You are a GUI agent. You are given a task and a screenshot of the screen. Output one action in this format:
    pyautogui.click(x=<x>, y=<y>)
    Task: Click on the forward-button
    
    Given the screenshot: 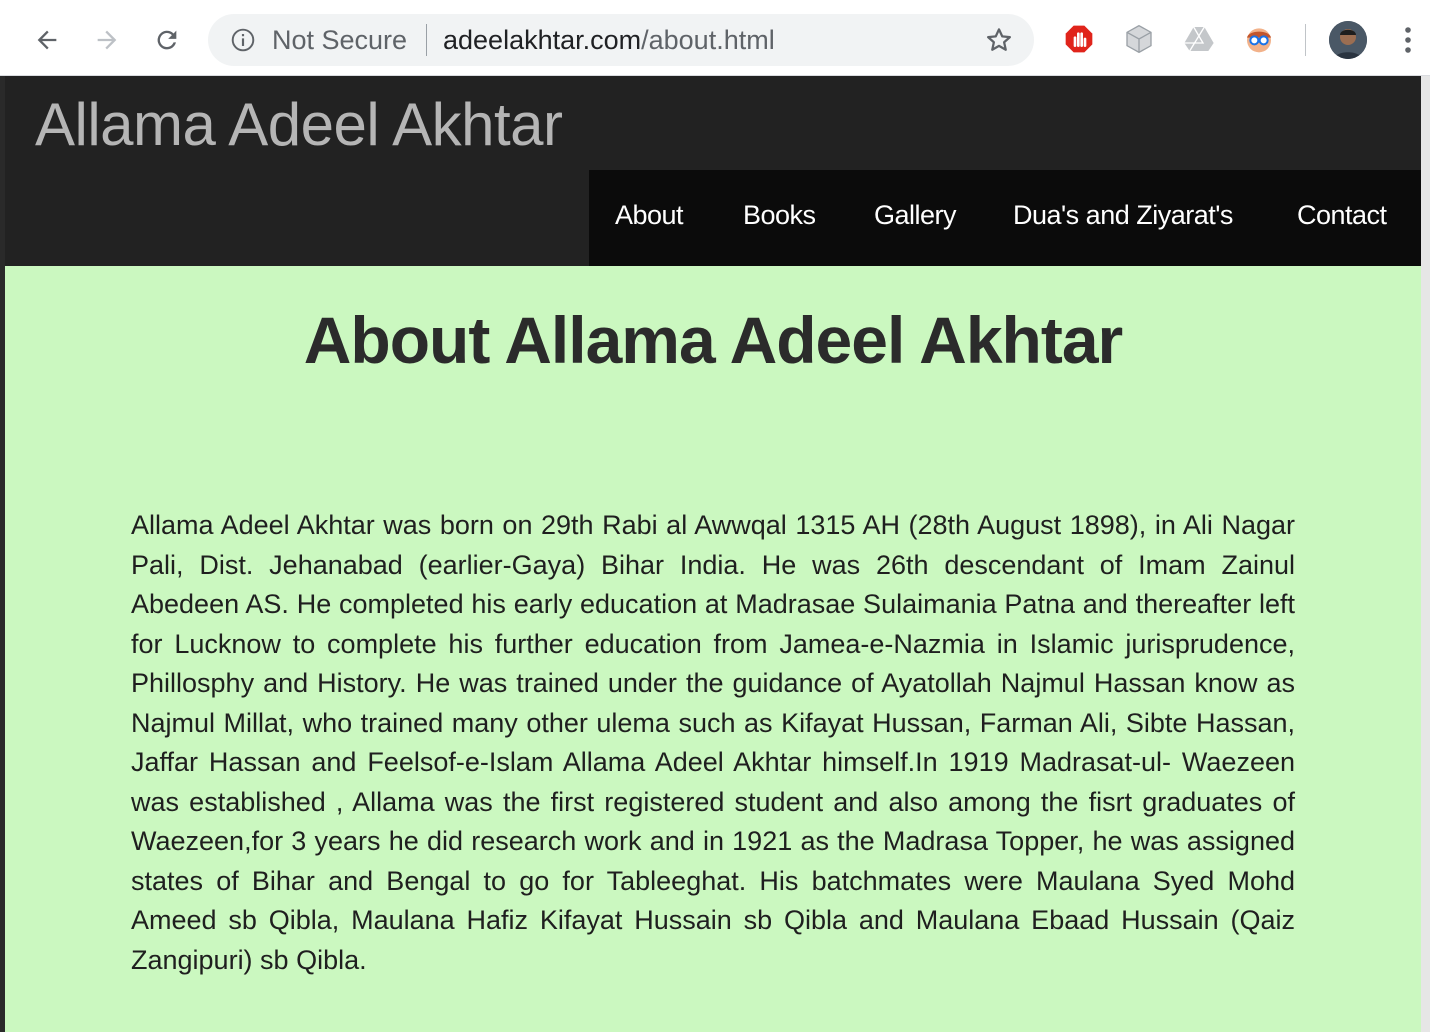 What is the action you would take?
    pyautogui.click(x=107, y=40)
    